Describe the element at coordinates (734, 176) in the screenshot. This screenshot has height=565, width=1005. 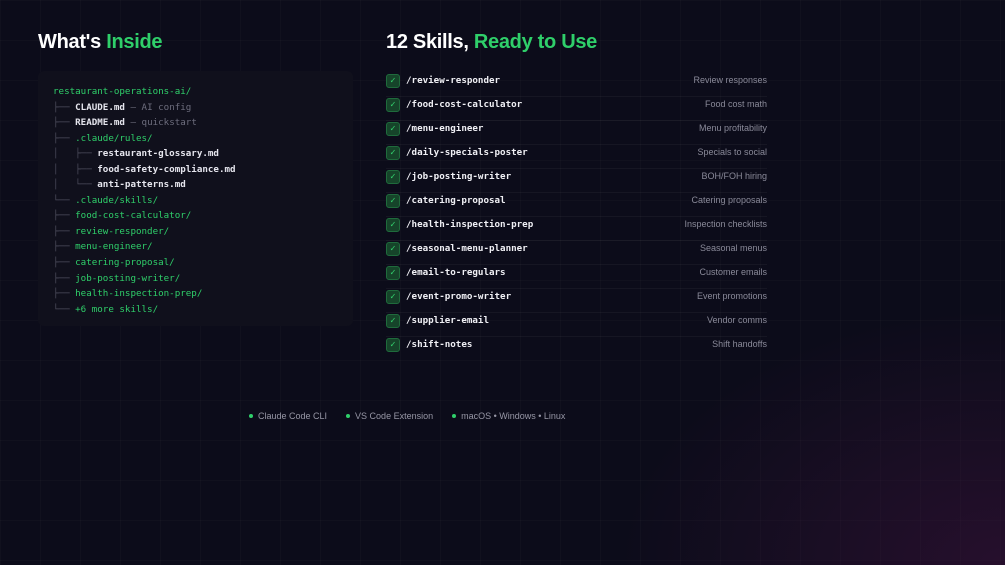
I see `skill-description: BOH/FOH hiring` at that location.